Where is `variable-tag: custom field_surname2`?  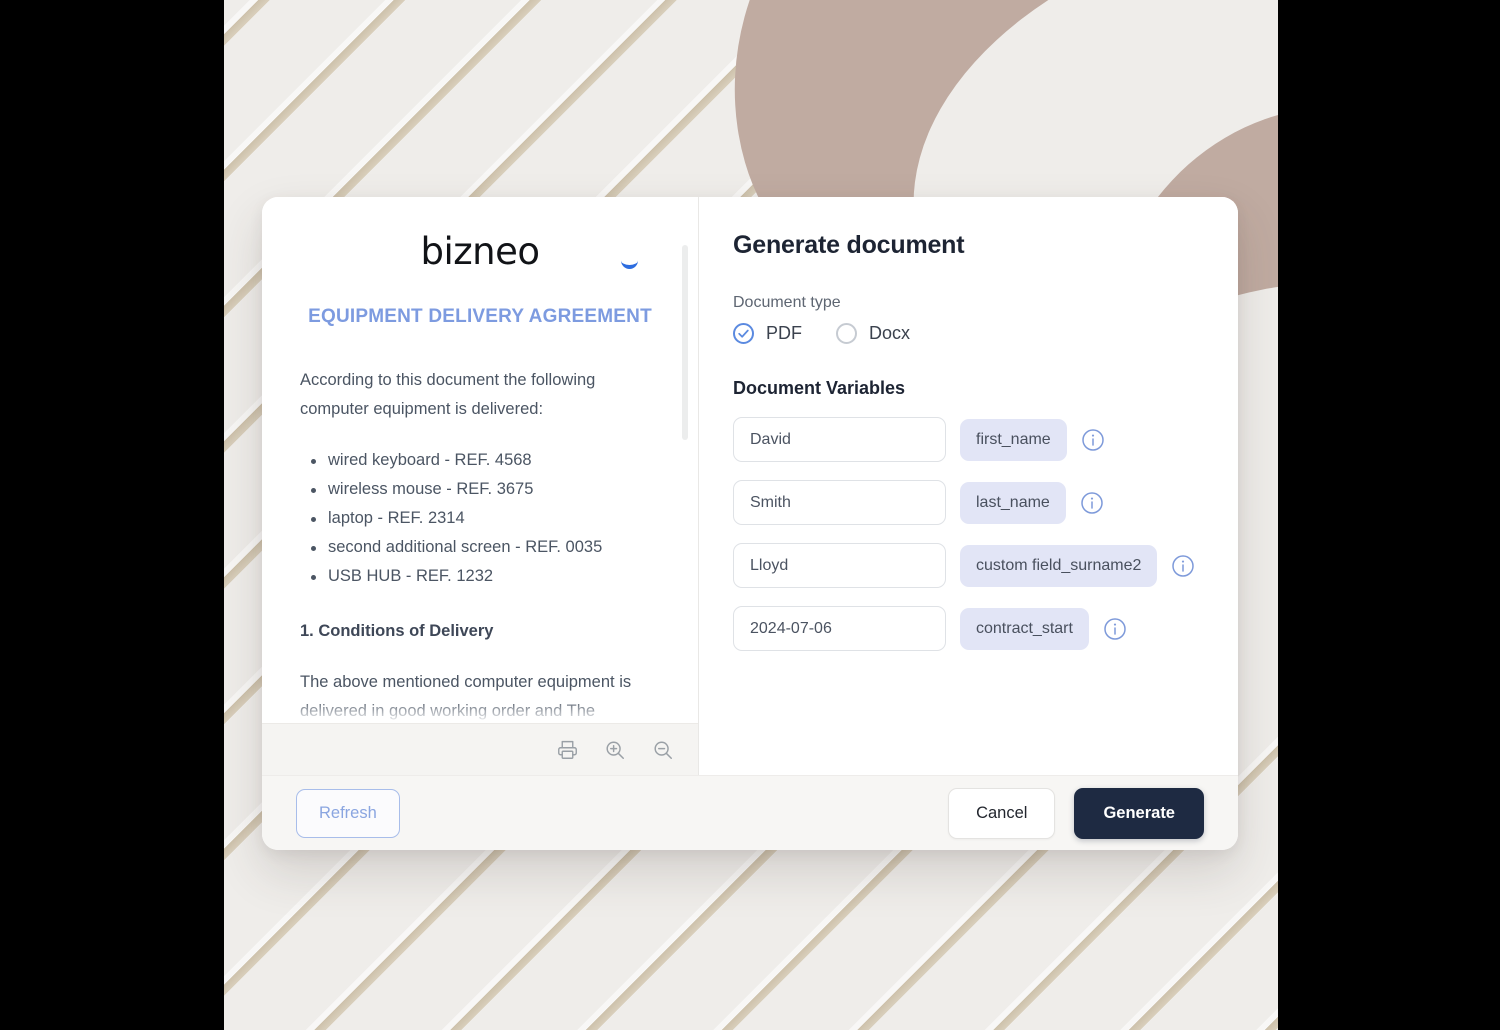
variable-tag: custom field_surname2 is located at coordinates (1059, 565).